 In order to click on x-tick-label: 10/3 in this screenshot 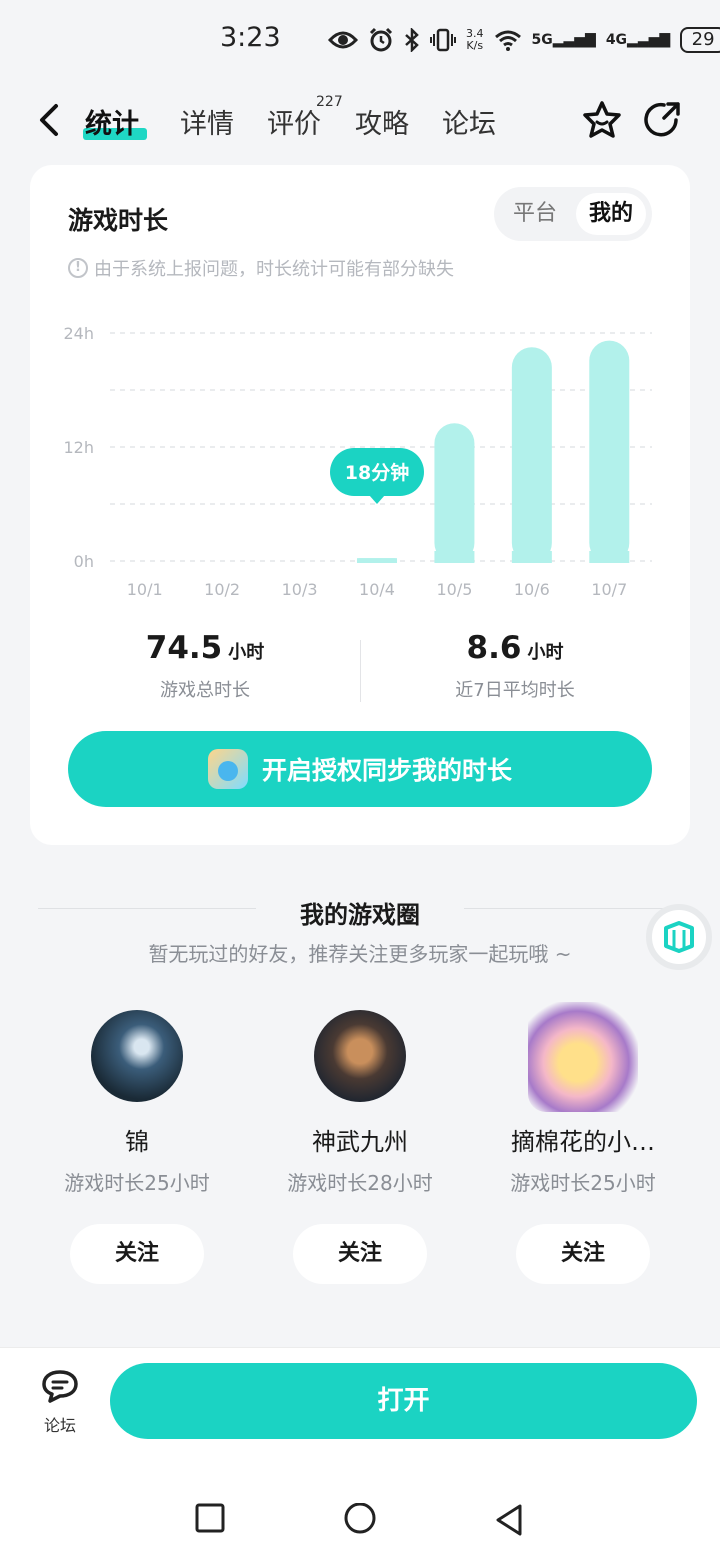, I will do `click(300, 589)`.